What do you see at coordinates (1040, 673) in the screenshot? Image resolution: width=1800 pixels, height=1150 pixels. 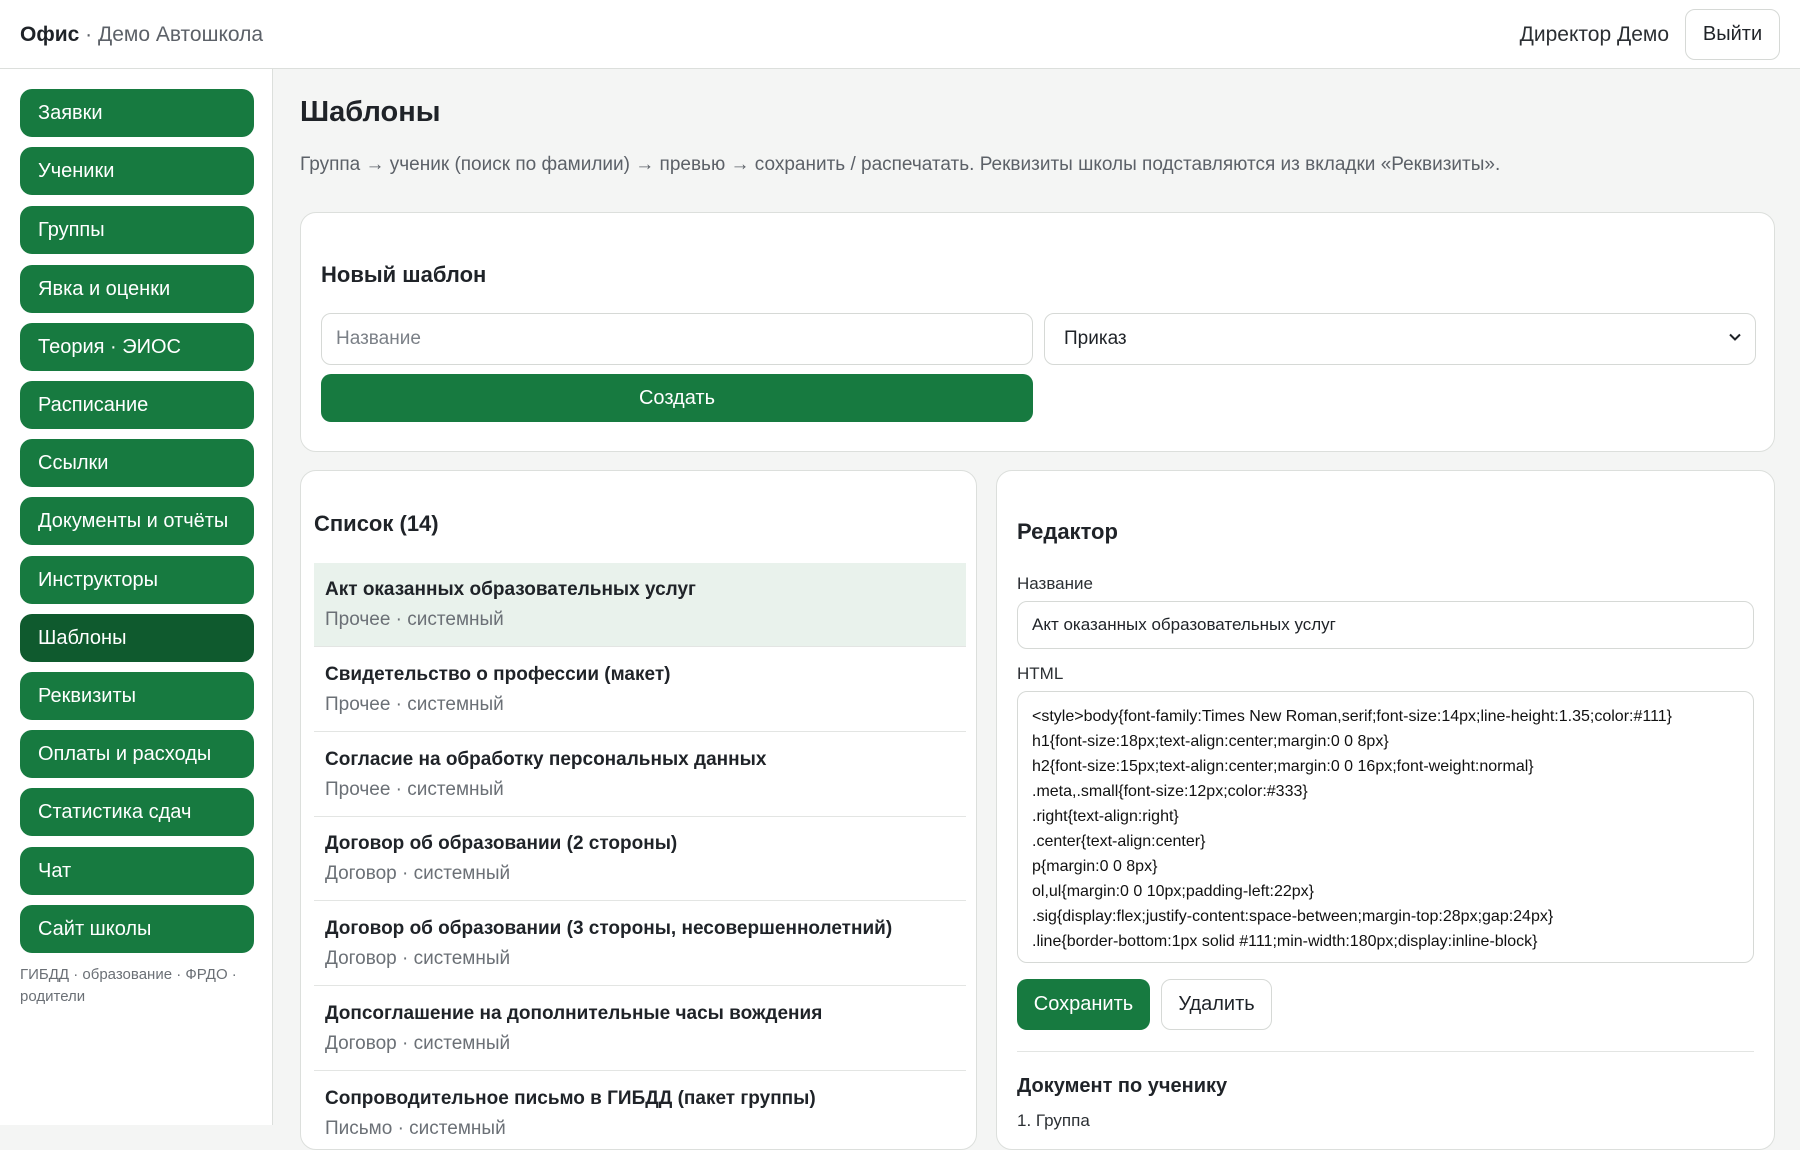 I see `html-label: HTML` at bounding box center [1040, 673].